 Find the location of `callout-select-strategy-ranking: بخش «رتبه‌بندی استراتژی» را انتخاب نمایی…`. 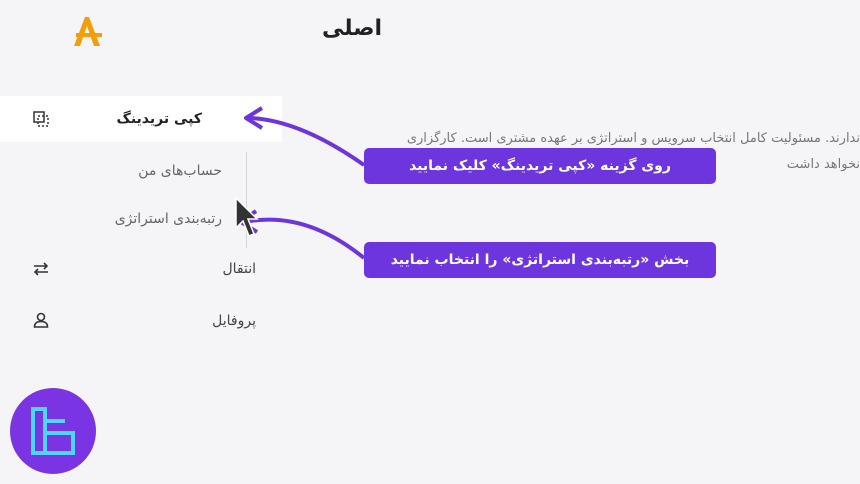

callout-select-strategy-ranking: بخش «رتبه‌بندی استراتژی» را انتخاب نمایی… is located at coordinates (540, 260).